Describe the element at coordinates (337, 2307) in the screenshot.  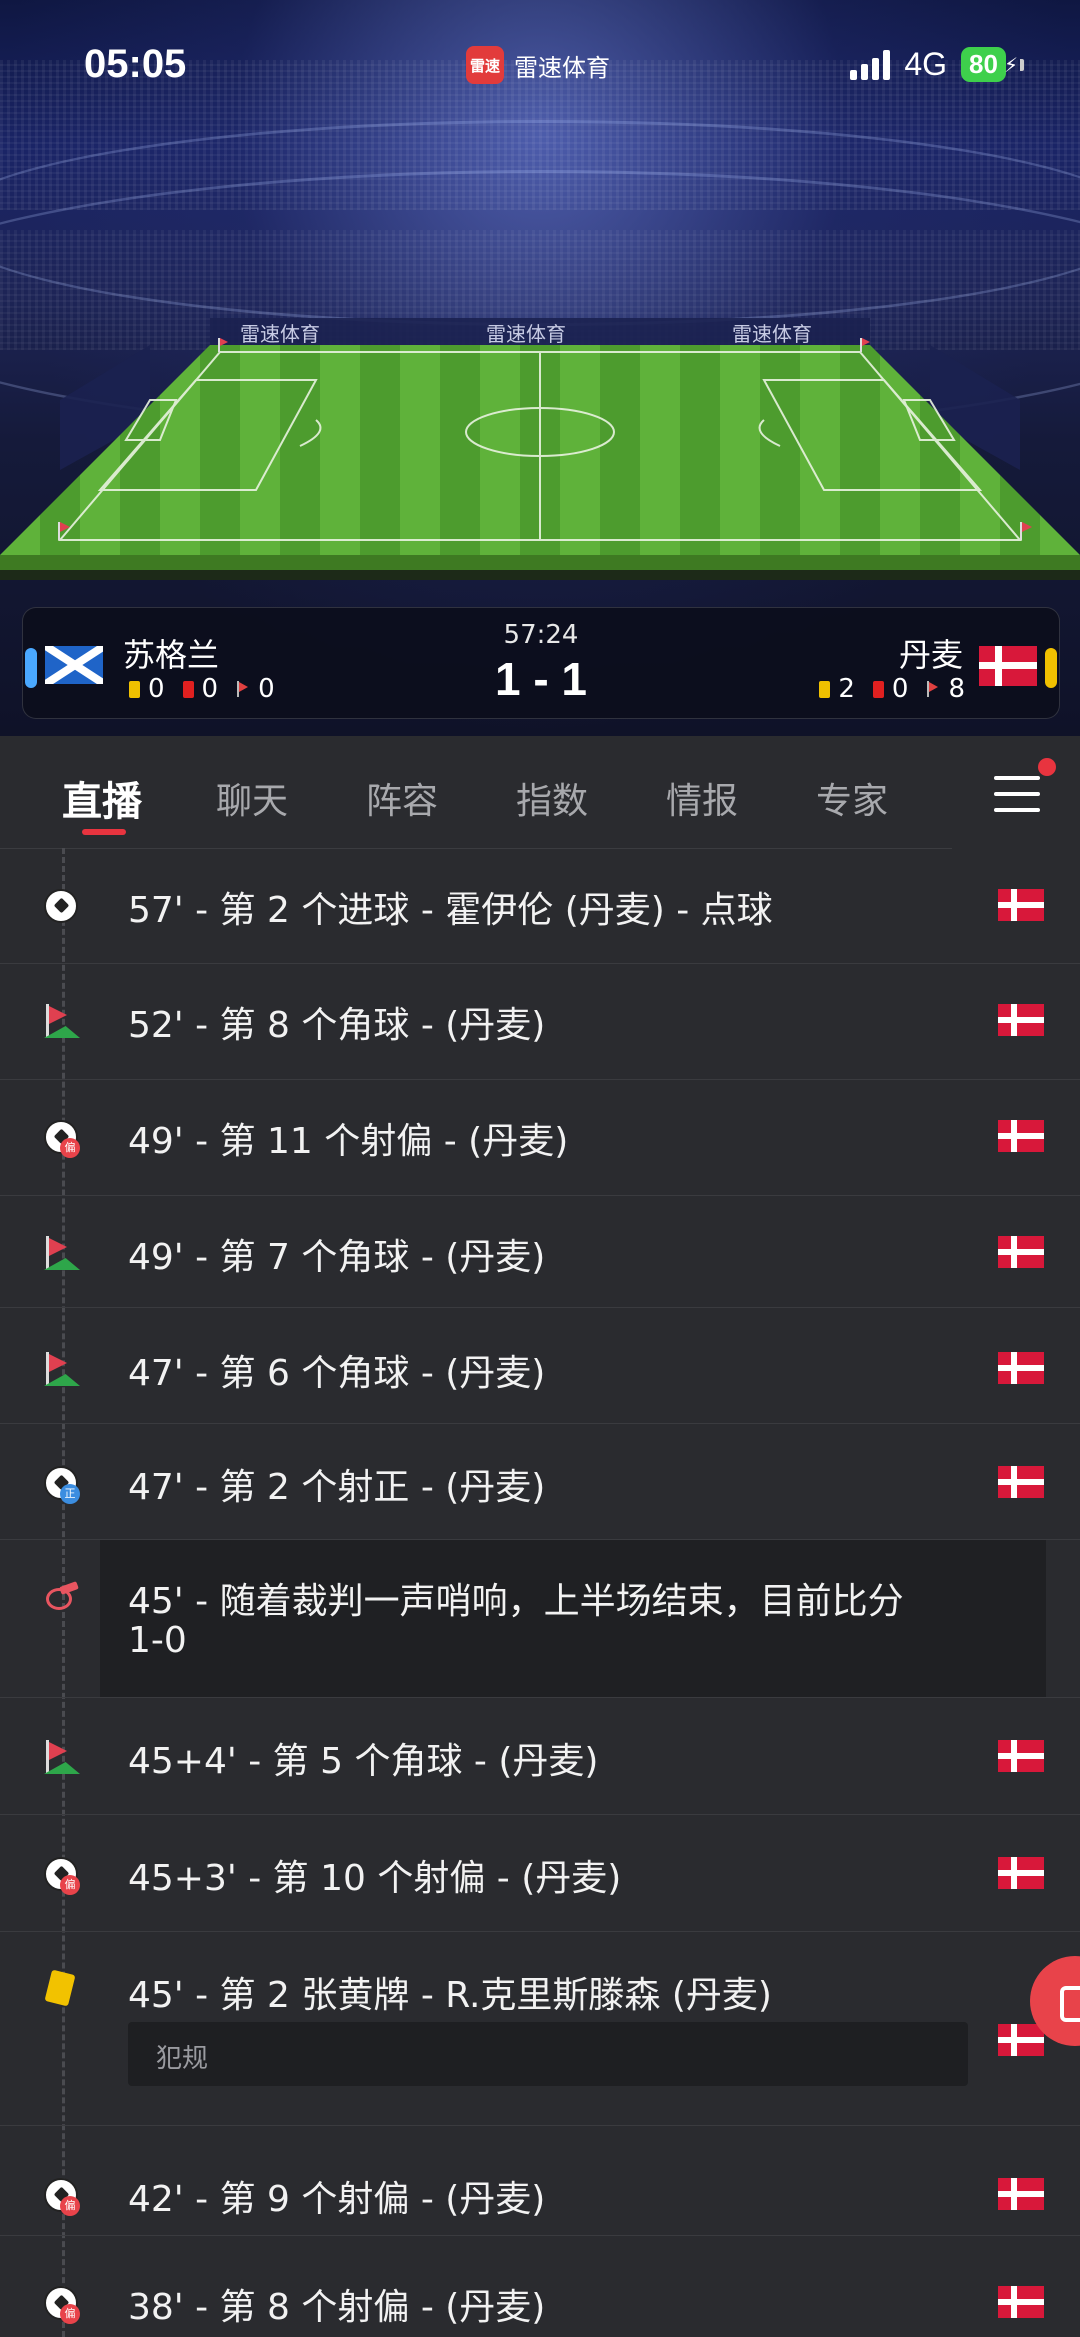
I see `event-text: 38' - 第 8 个射偏 - (丹麦)` at that location.